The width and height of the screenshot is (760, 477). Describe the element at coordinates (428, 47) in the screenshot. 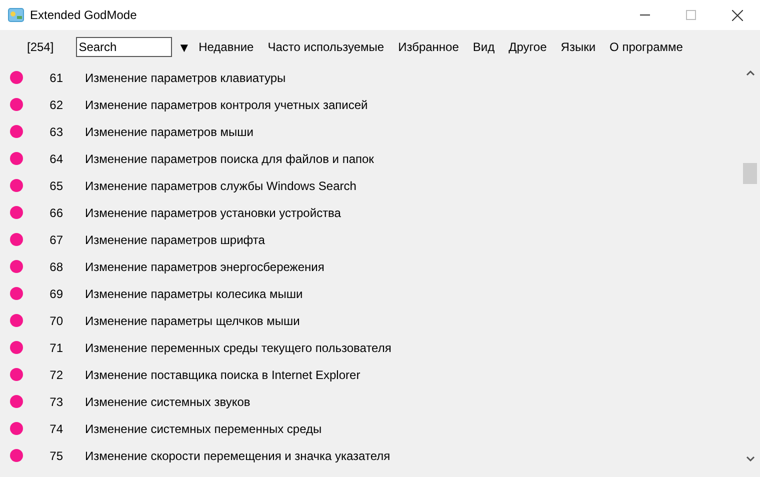

I see `menu-item: Избранное` at that location.